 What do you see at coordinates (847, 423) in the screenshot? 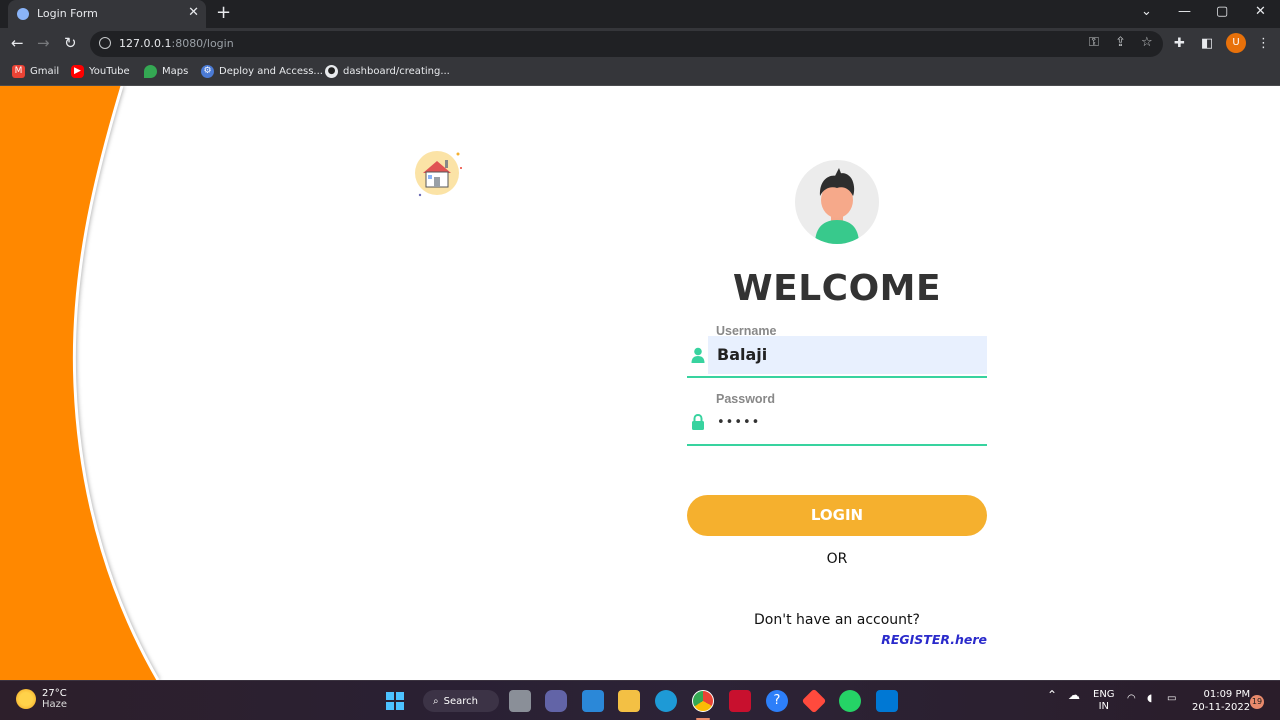
I see `password-input: •••••` at bounding box center [847, 423].